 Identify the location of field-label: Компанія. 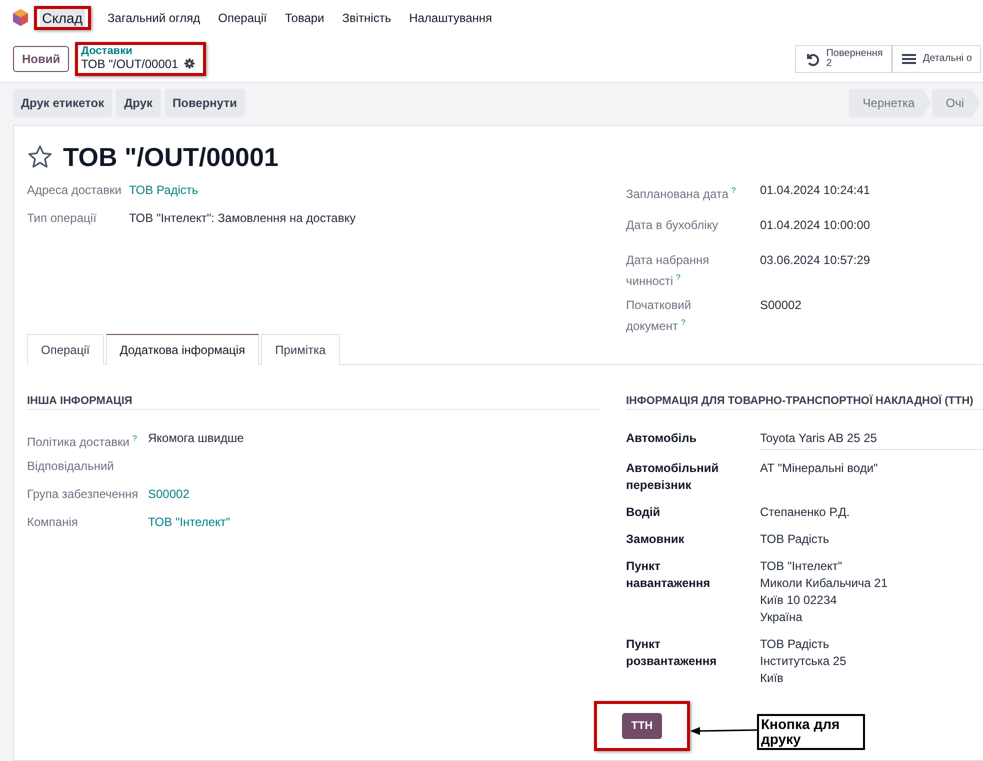
(53, 522).